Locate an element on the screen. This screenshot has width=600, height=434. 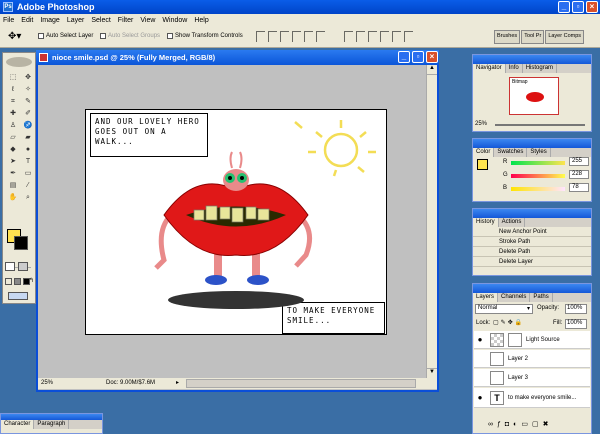
tab-paths: Paths is located at coordinates (541, 297).